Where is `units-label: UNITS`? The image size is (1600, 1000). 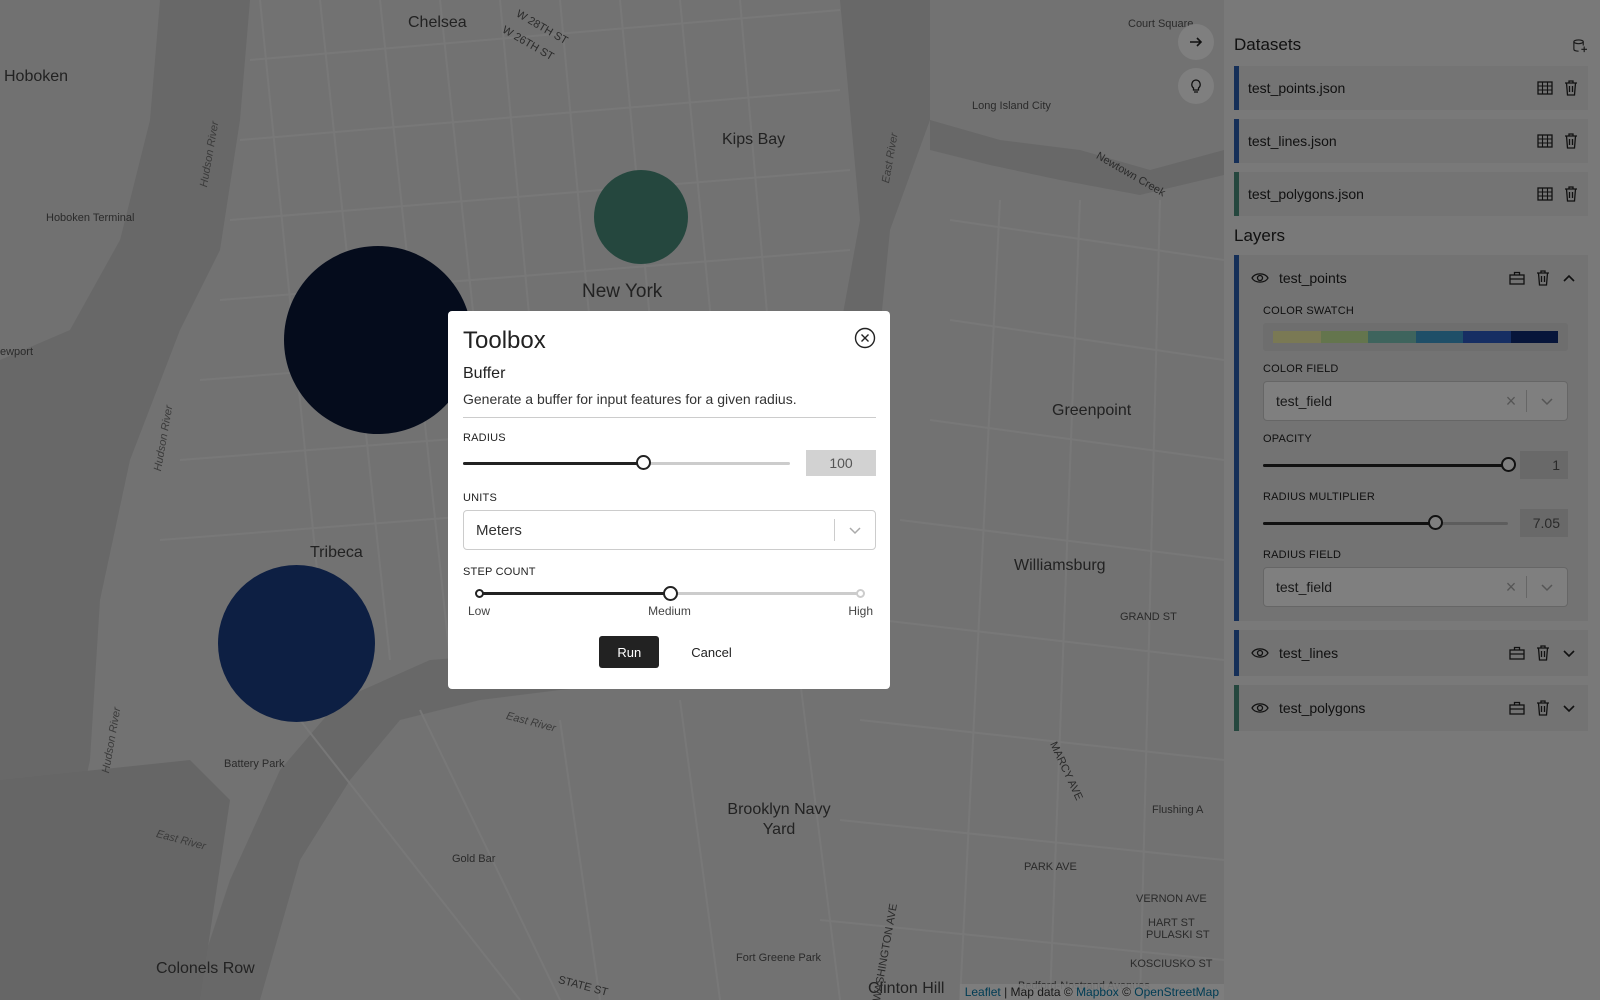
units-label: UNITS is located at coordinates (480, 498).